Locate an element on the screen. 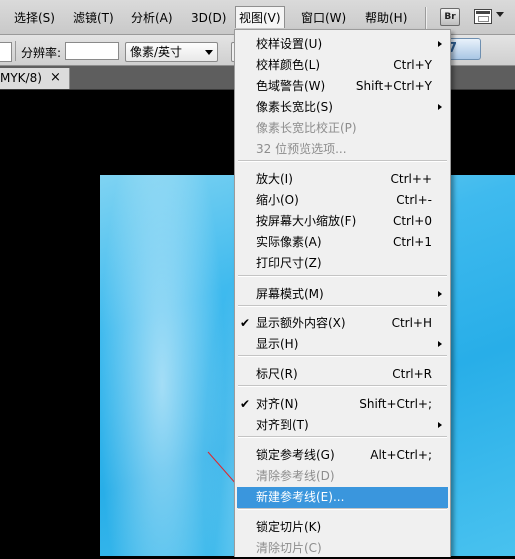 Image resolution: width=515 pixels, height=559 pixels. menu-item-label: 对齐(N) is located at coordinates (277, 404).